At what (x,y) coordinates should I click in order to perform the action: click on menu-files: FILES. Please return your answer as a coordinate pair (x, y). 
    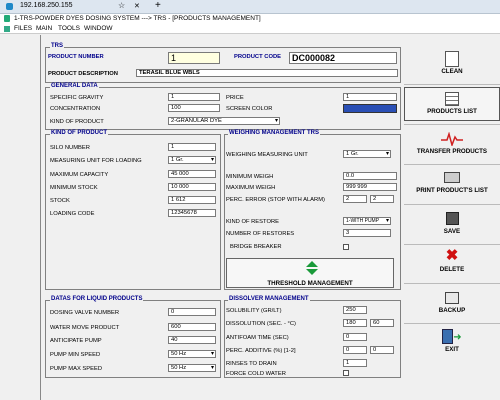
    Looking at the image, I should click on (23, 28).